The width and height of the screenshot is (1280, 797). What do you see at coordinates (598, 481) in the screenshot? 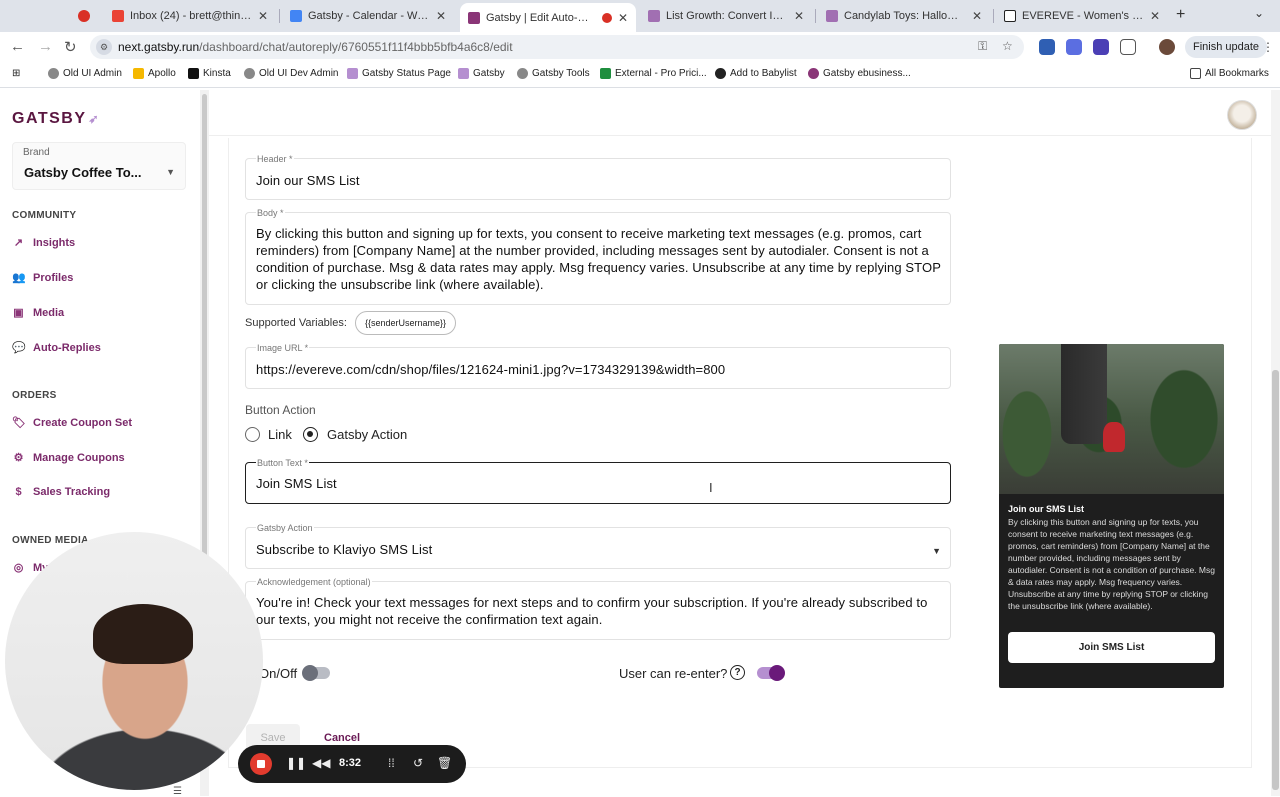
I see `button-text-field: Button Text * Join SMS List` at bounding box center [598, 481].